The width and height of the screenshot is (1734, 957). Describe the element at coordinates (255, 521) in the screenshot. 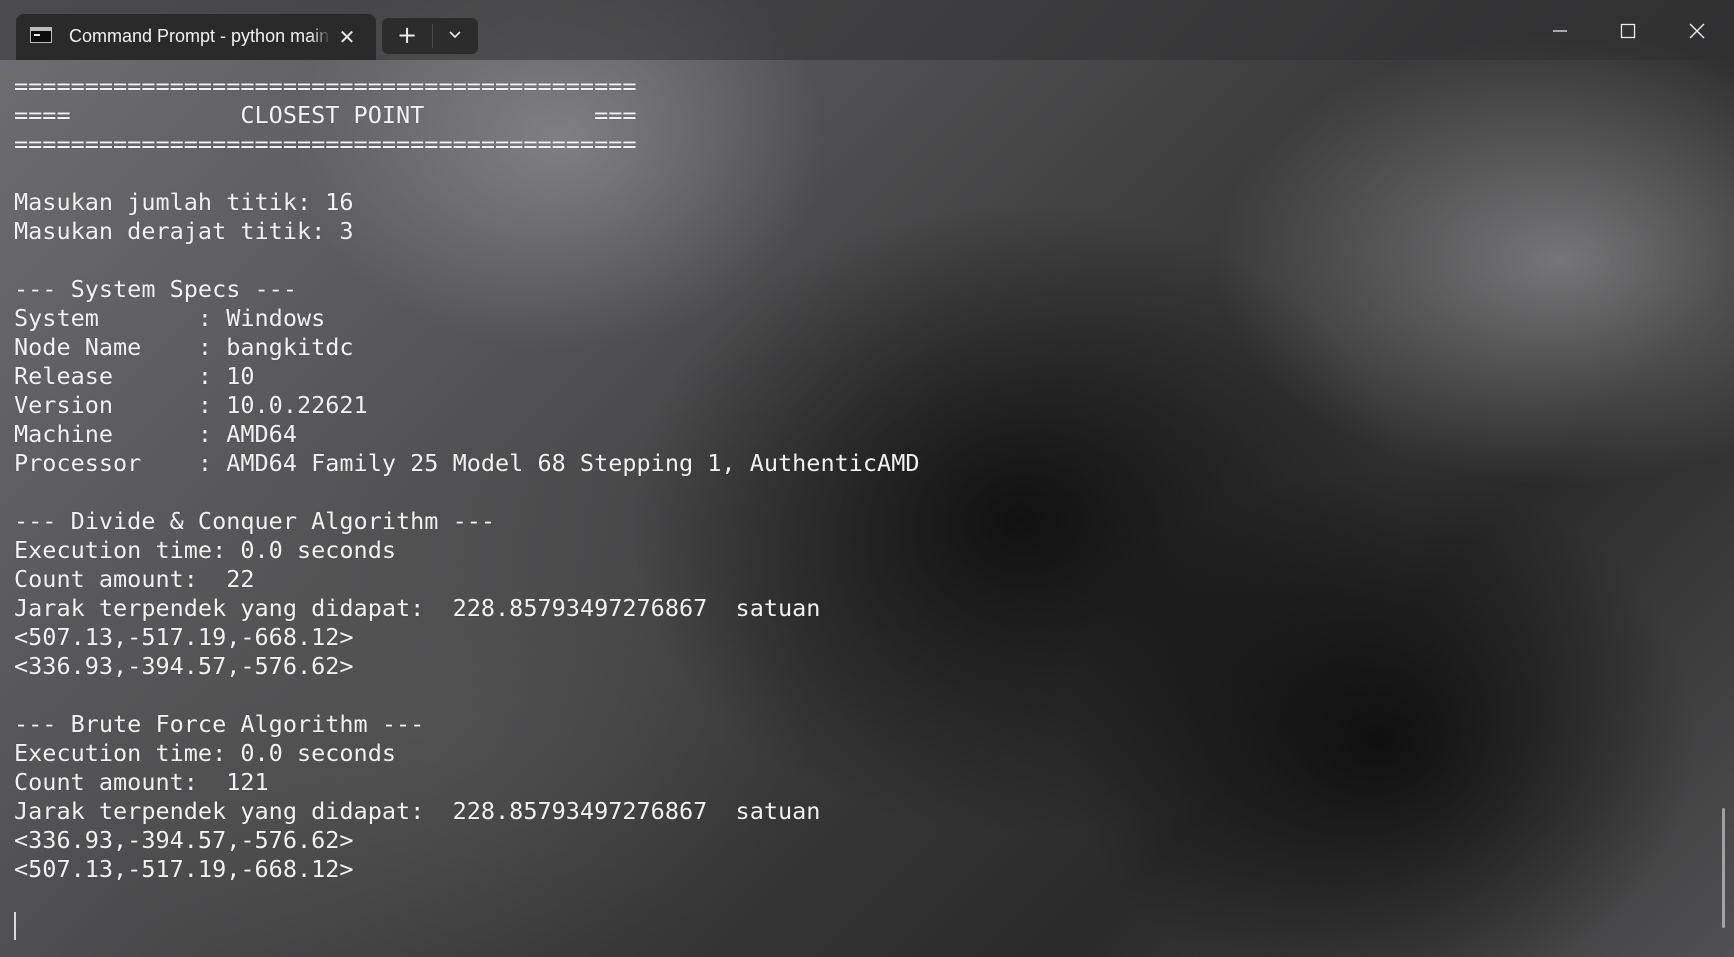

I see `terminal-line: --- Divide & Conquer Algorithm ---` at that location.